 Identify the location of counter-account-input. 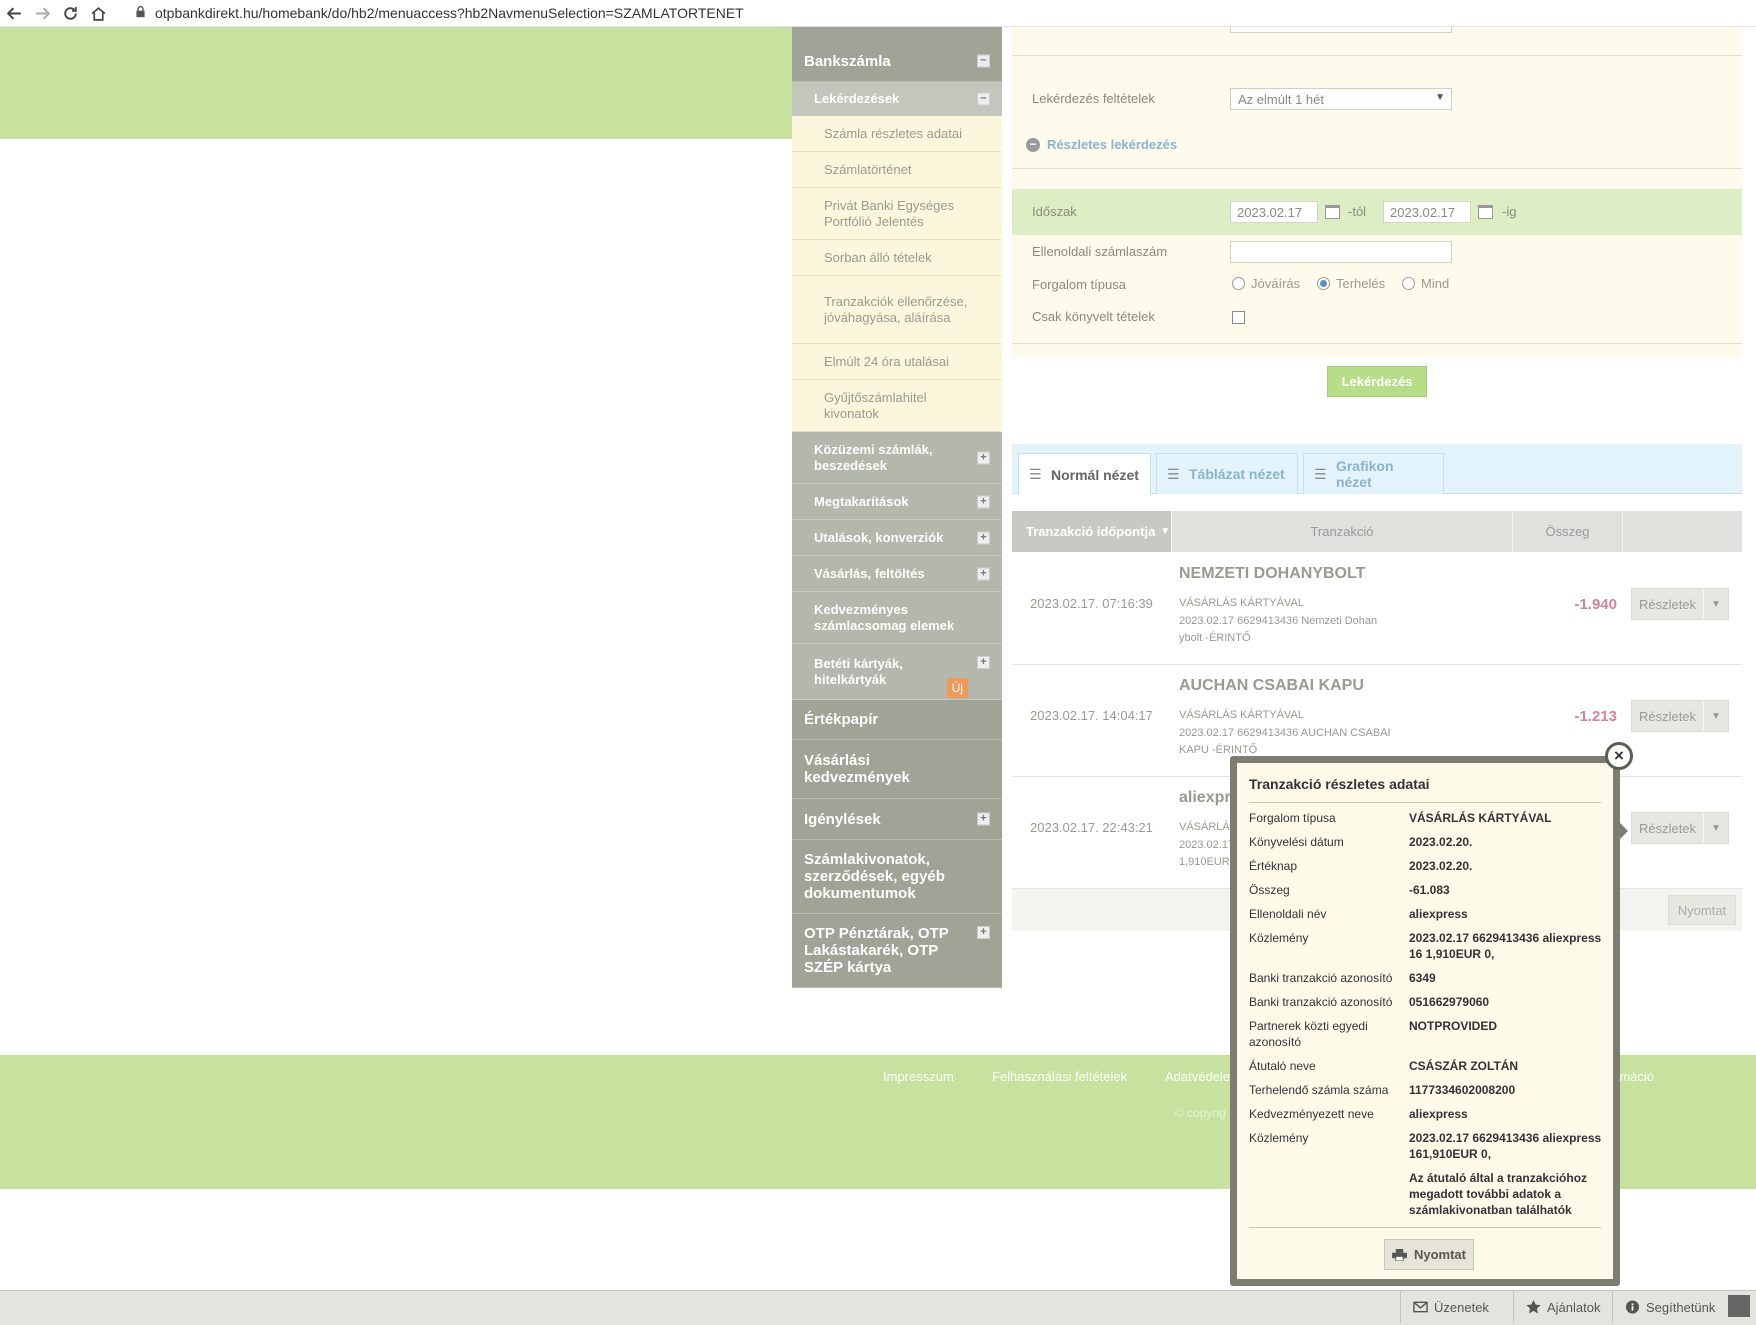
(1341, 252).